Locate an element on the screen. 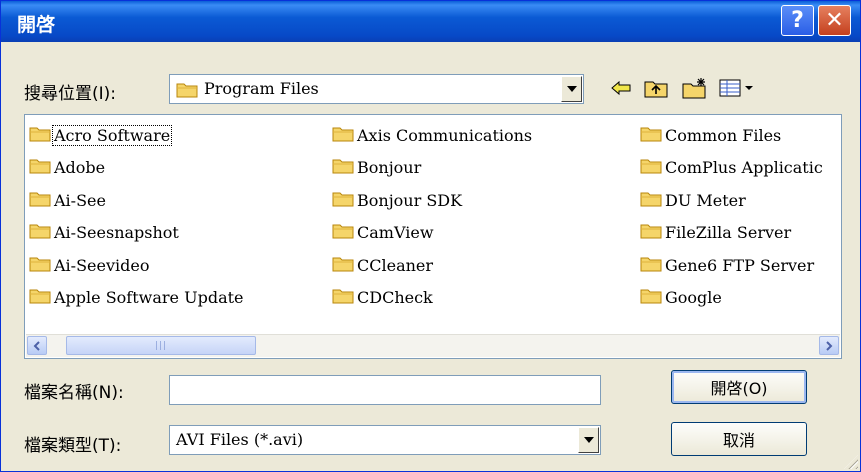 Image resolution: width=861 pixels, height=472 pixels. filename-label: 檔案名稱(N): is located at coordinates (74, 393).